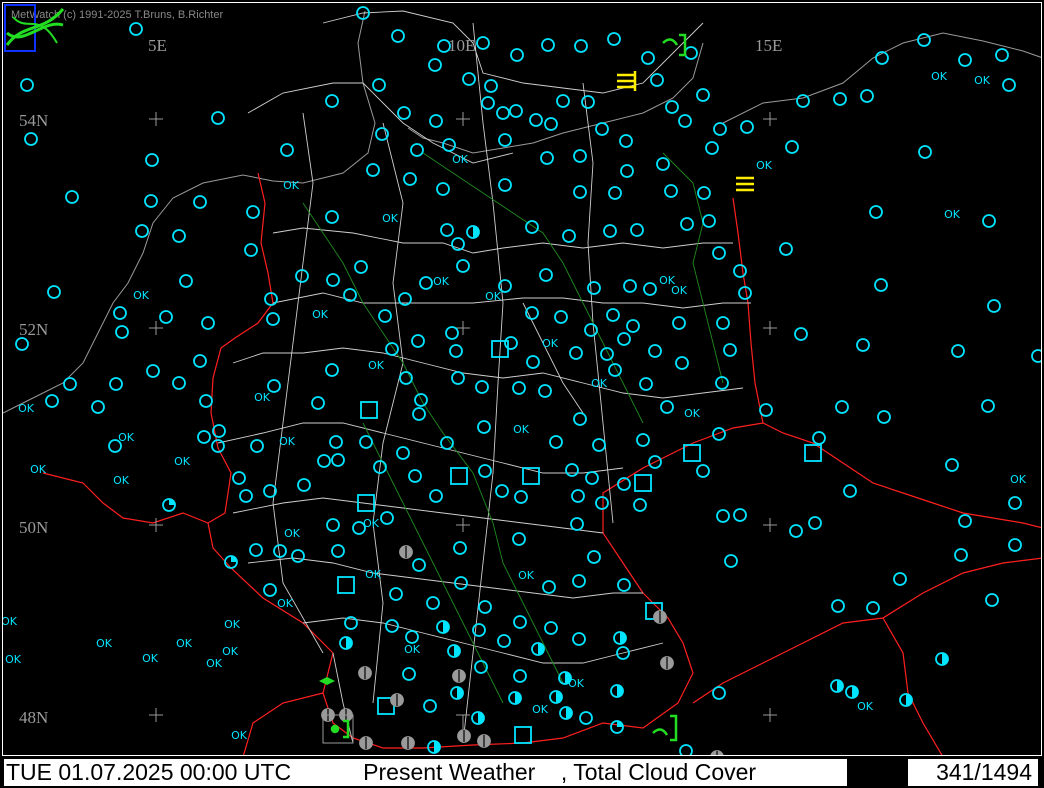 The width and height of the screenshot is (1044, 788). I want to click on station-plot-square, so click(523, 735).